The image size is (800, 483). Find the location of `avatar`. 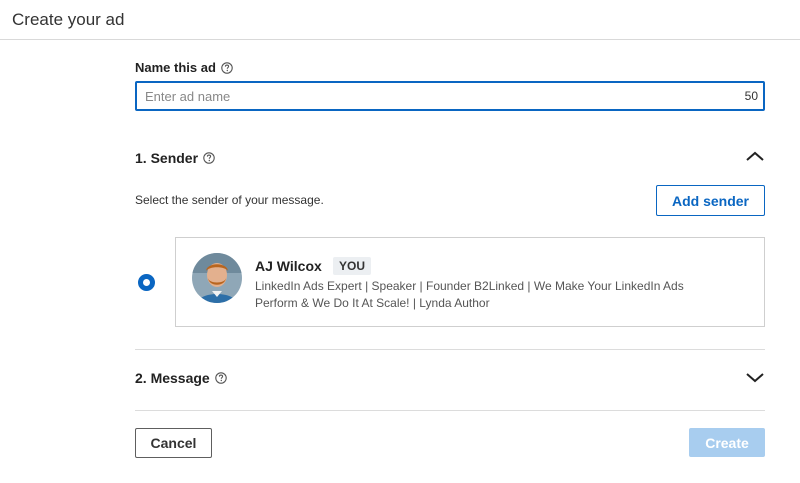

avatar is located at coordinates (217, 278).